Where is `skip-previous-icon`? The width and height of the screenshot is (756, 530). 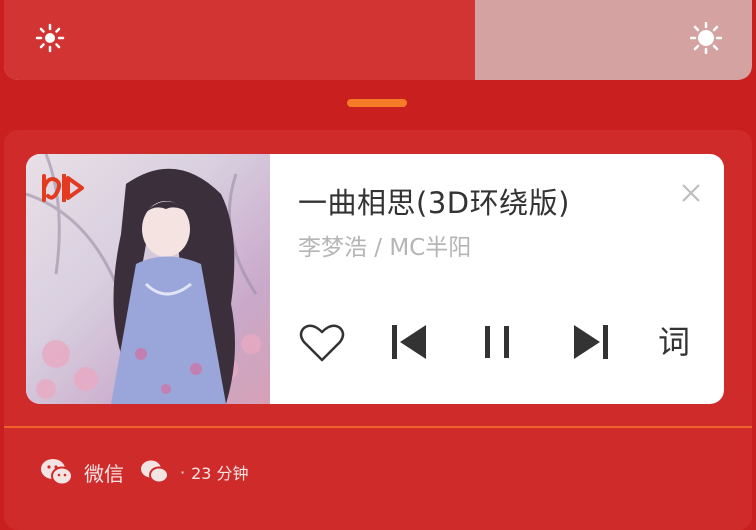 skip-previous-icon is located at coordinates (409, 342).